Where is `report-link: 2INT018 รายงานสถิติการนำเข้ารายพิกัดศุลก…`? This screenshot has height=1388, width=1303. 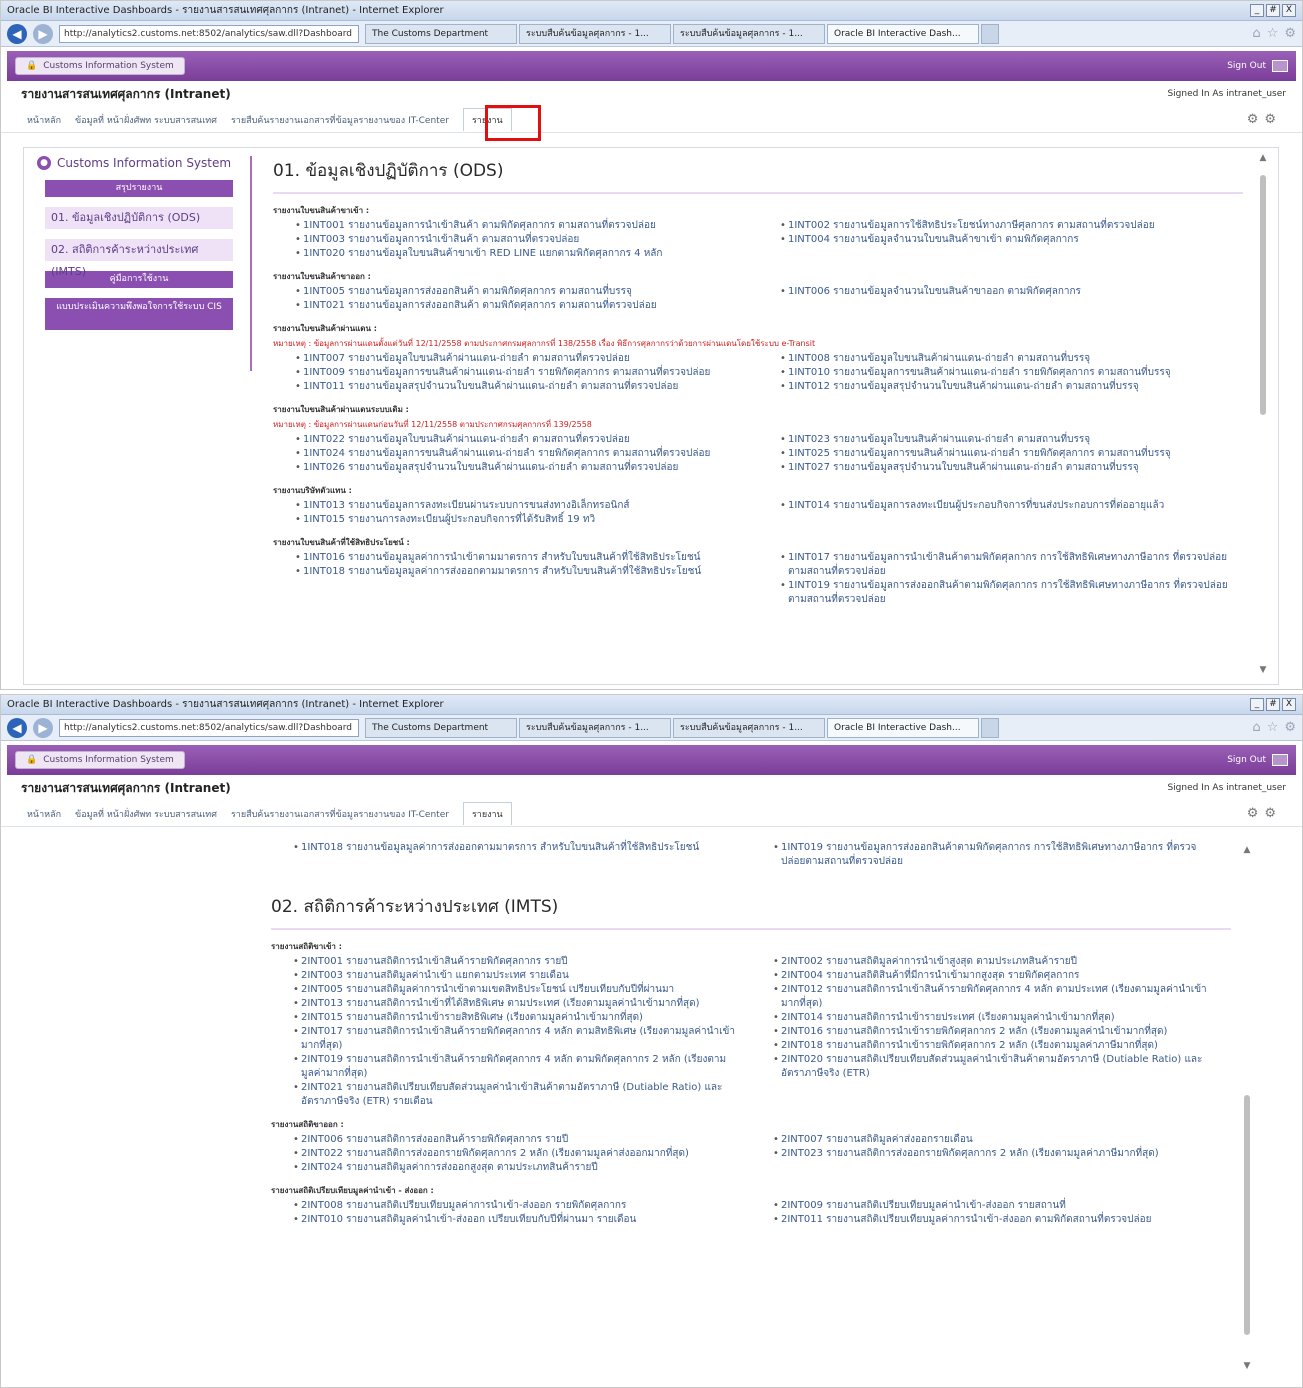
report-link: 2INT018 รายงานสถิติการนำเข้ารายพิกัดศุลก… is located at coordinates (985, 1046).